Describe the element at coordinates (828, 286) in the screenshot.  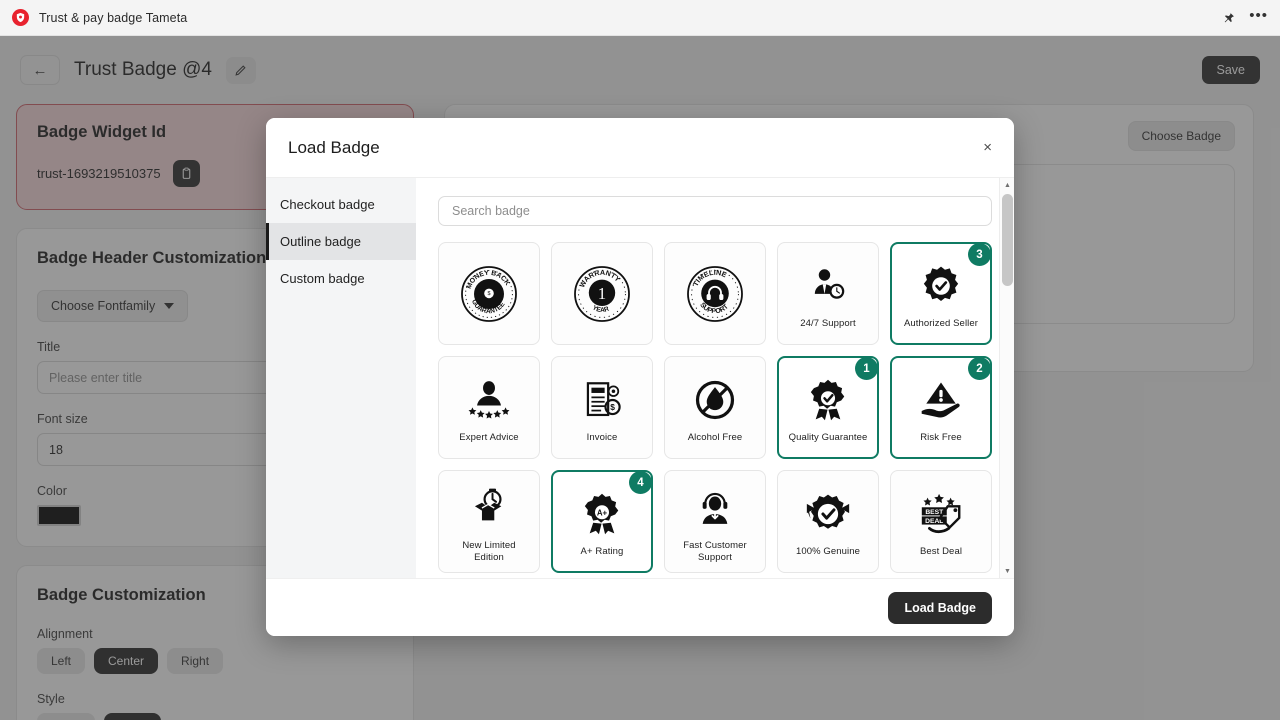
I see `agent-clock-icon` at that location.